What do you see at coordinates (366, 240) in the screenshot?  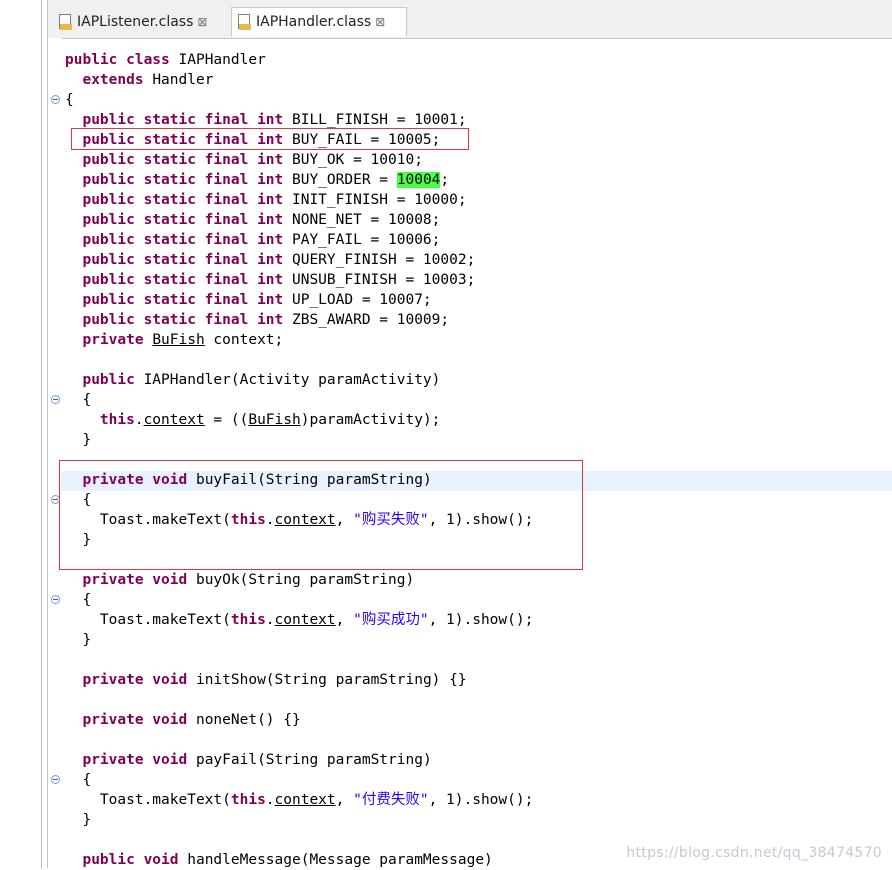 I see `code-token: PAY_FAIL = 10006;` at bounding box center [366, 240].